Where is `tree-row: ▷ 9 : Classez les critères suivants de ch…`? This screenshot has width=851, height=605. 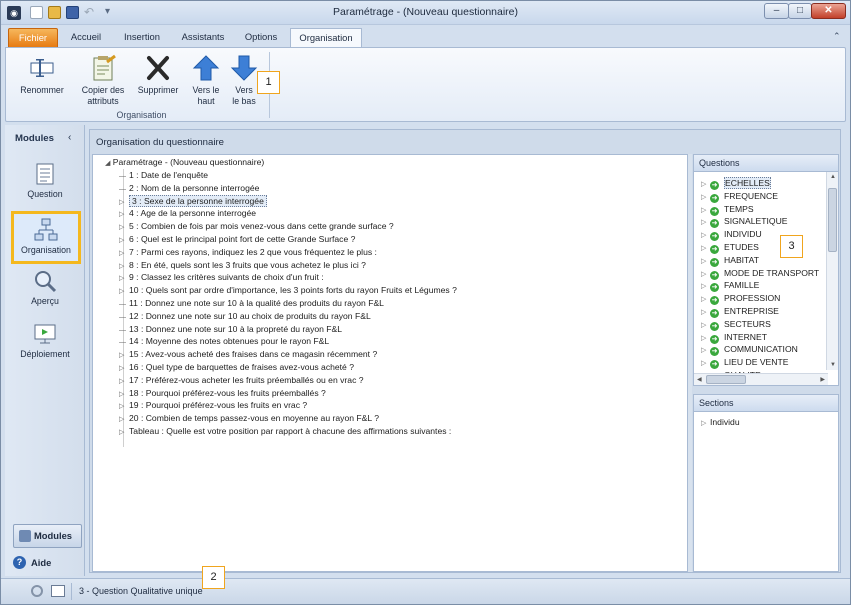 tree-row: ▷ 9 : Classez les critères suivants de ch… is located at coordinates (221, 277).